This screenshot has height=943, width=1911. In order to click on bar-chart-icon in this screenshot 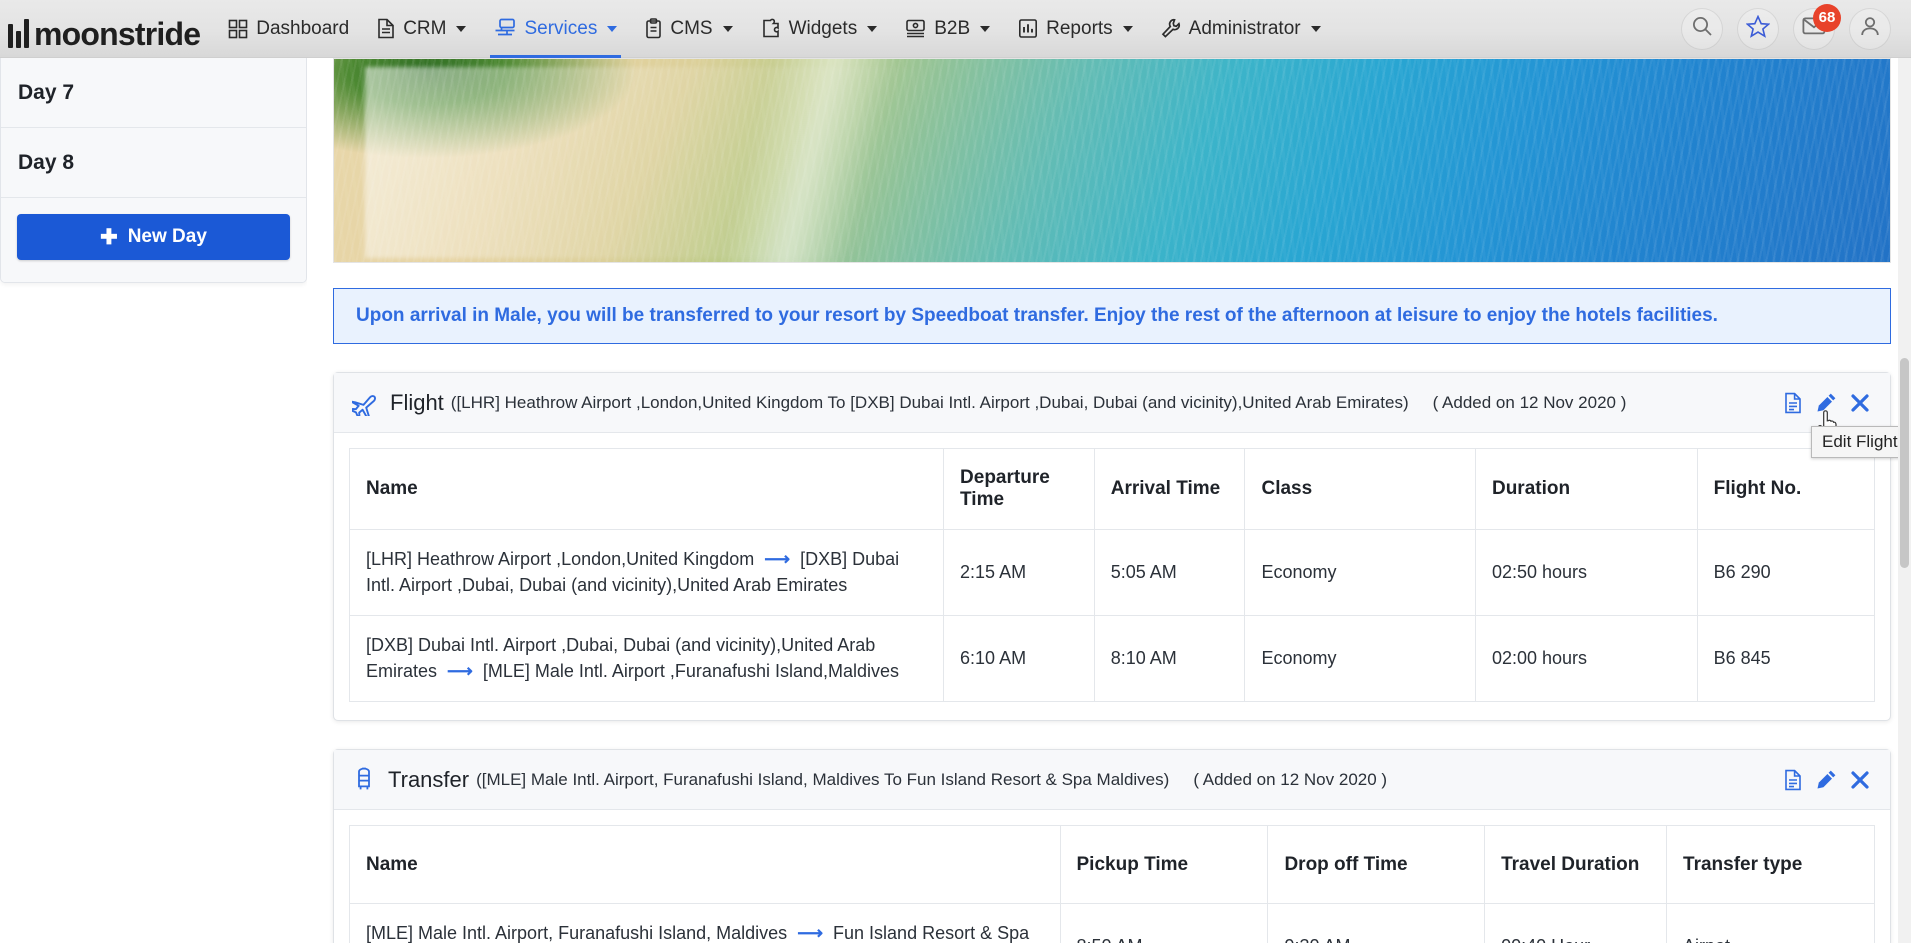, I will do `click(1028, 28)`.